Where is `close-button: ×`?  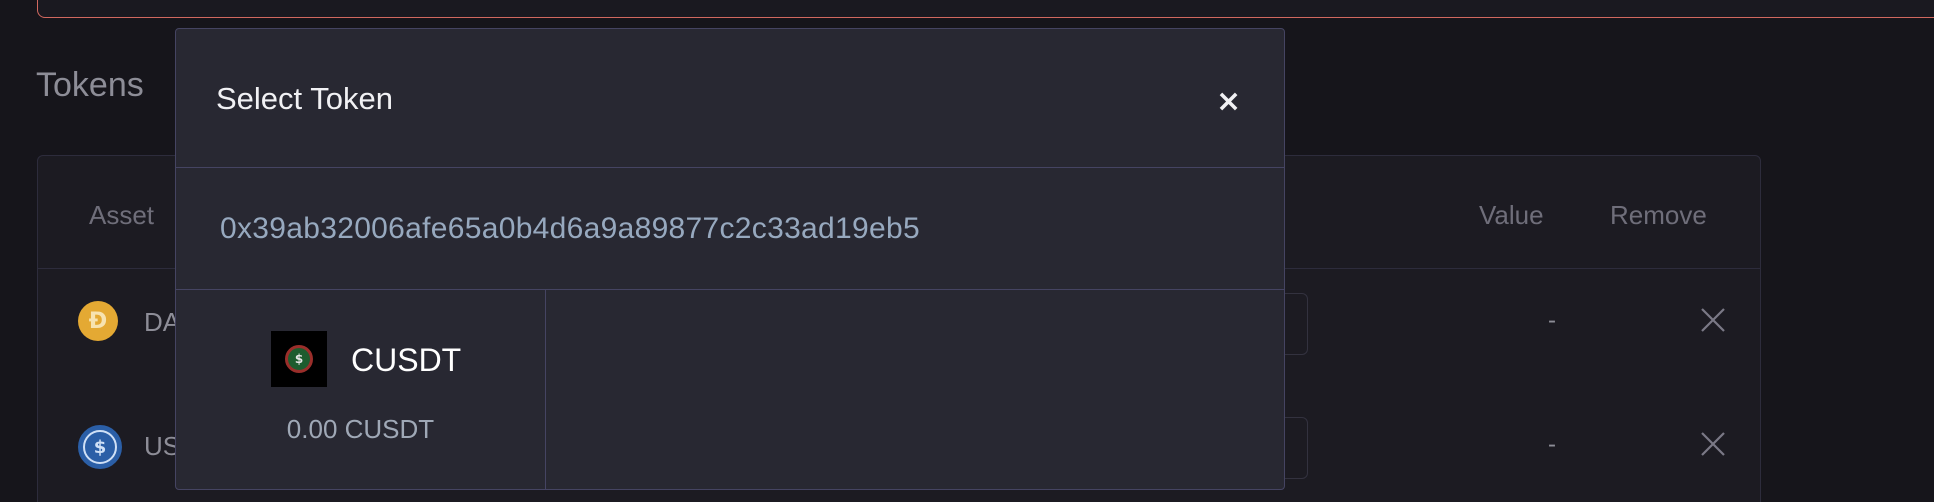
close-button: × is located at coordinates (1228, 102).